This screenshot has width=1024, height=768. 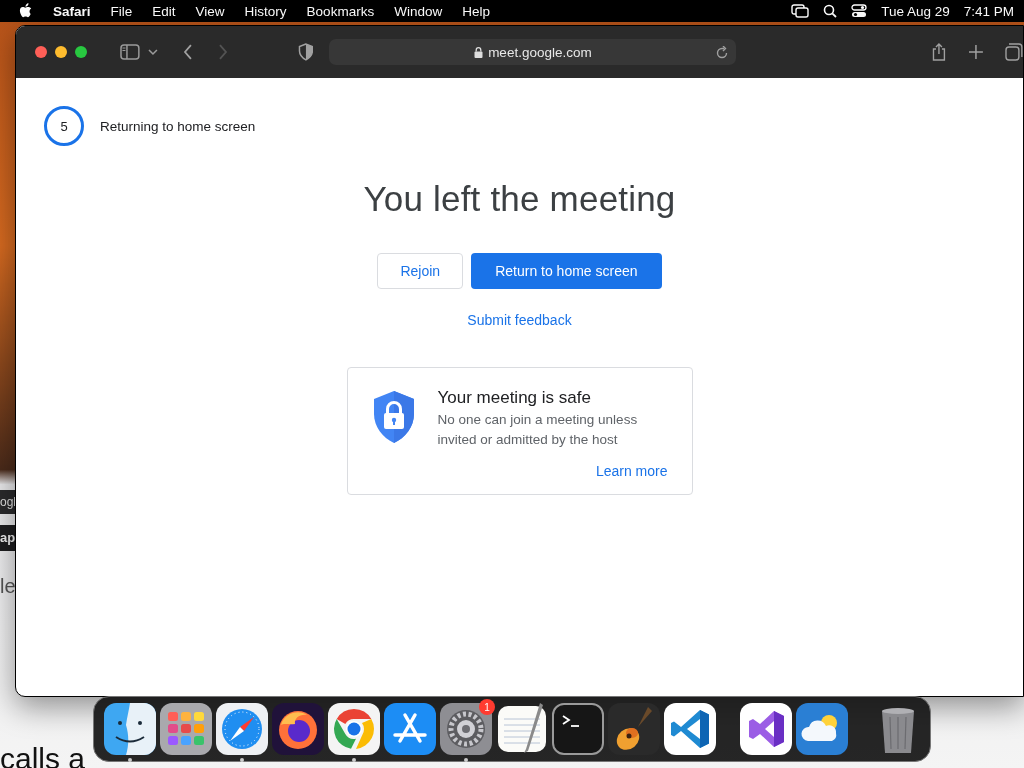 I want to click on plus-icon, so click(x=976, y=52).